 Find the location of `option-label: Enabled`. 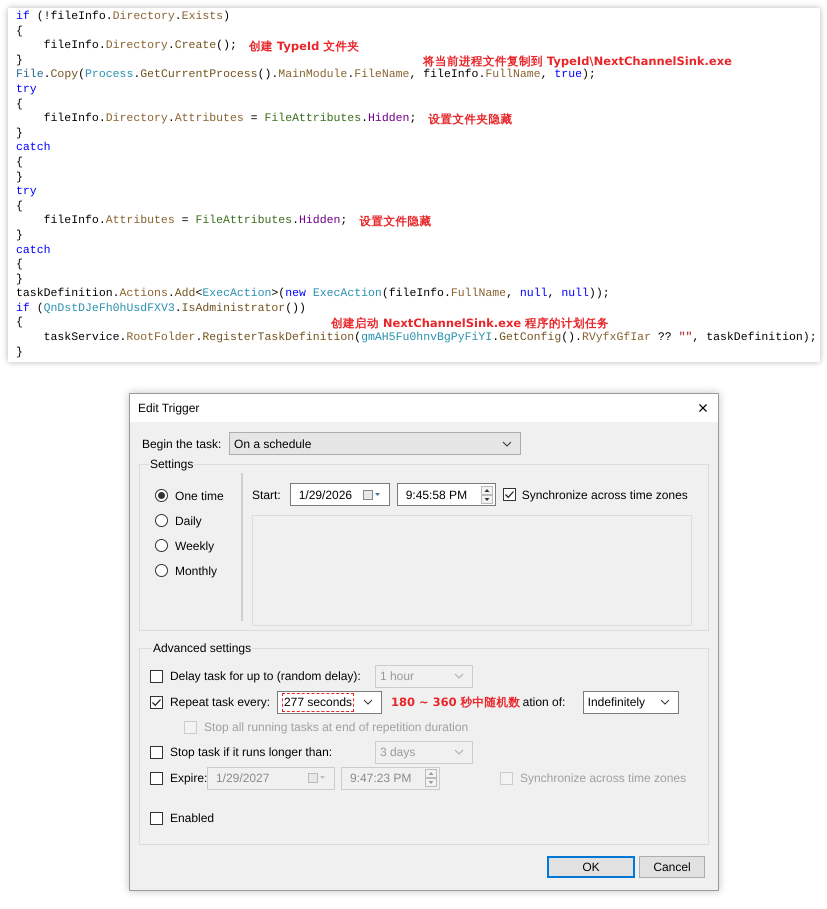

option-label: Enabled is located at coordinates (192, 819).